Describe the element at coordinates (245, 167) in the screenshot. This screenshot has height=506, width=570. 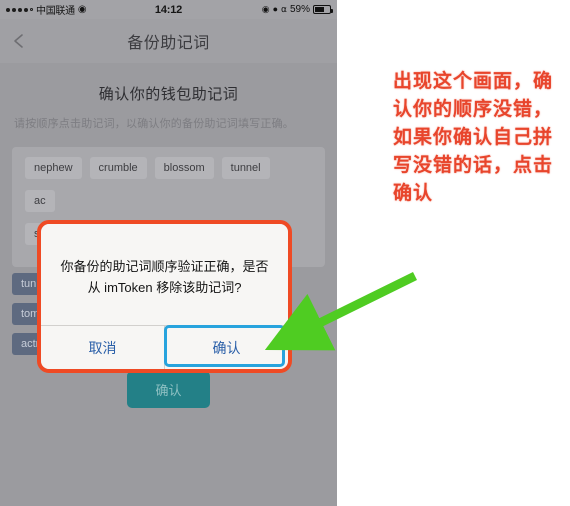
I see `answer-chip: tunnel` at that location.